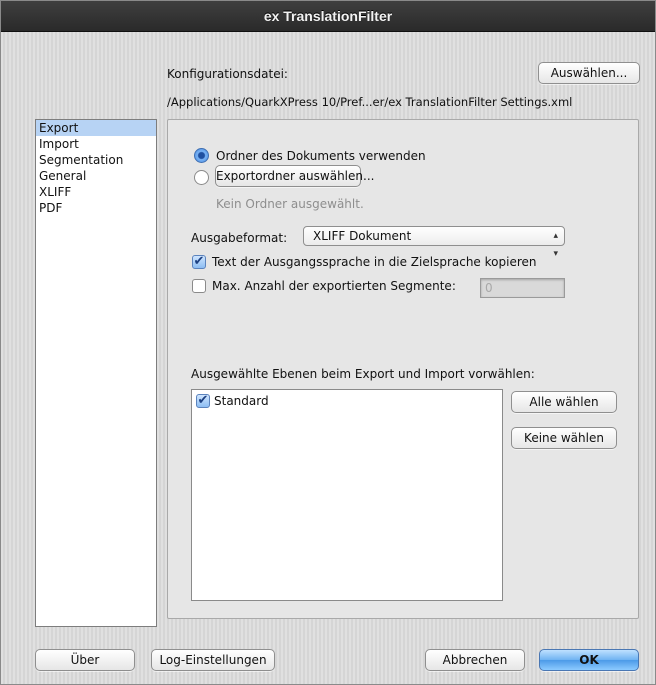 This screenshot has height=685, width=656. I want to click on select-all-layers-button: Alle wählen, so click(564, 402).